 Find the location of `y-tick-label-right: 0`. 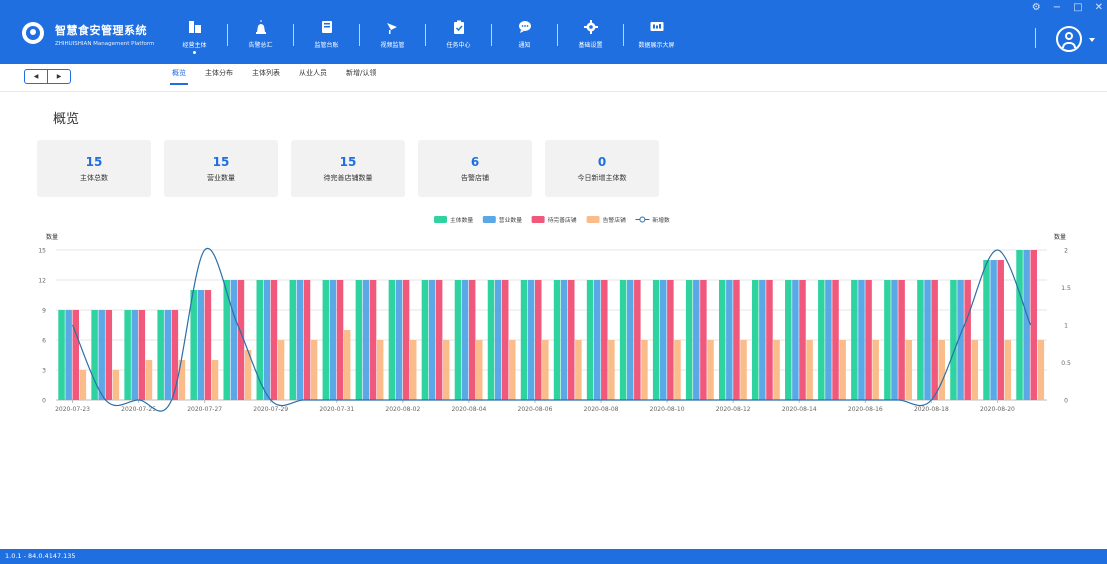

y-tick-label-right: 0 is located at coordinates (1066, 401).